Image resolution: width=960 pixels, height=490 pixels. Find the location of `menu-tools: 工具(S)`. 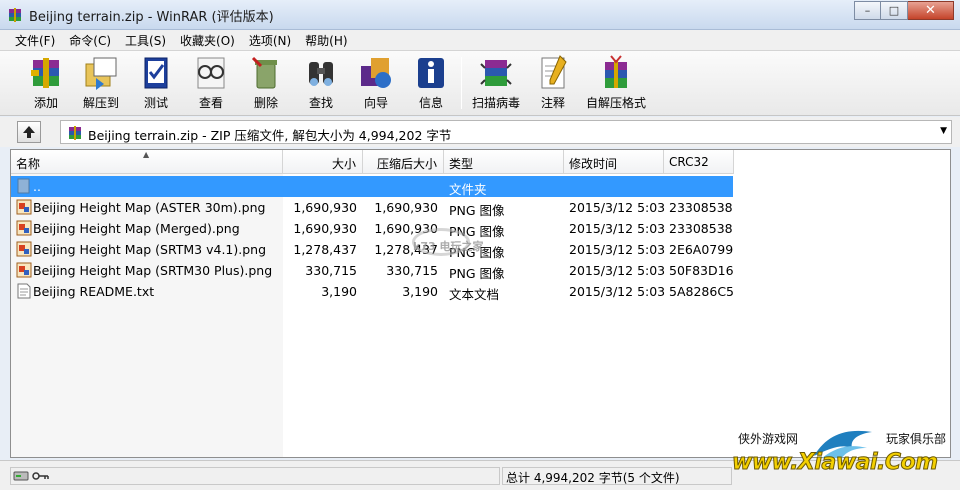

menu-tools: 工具(S) is located at coordinates (145, 40).